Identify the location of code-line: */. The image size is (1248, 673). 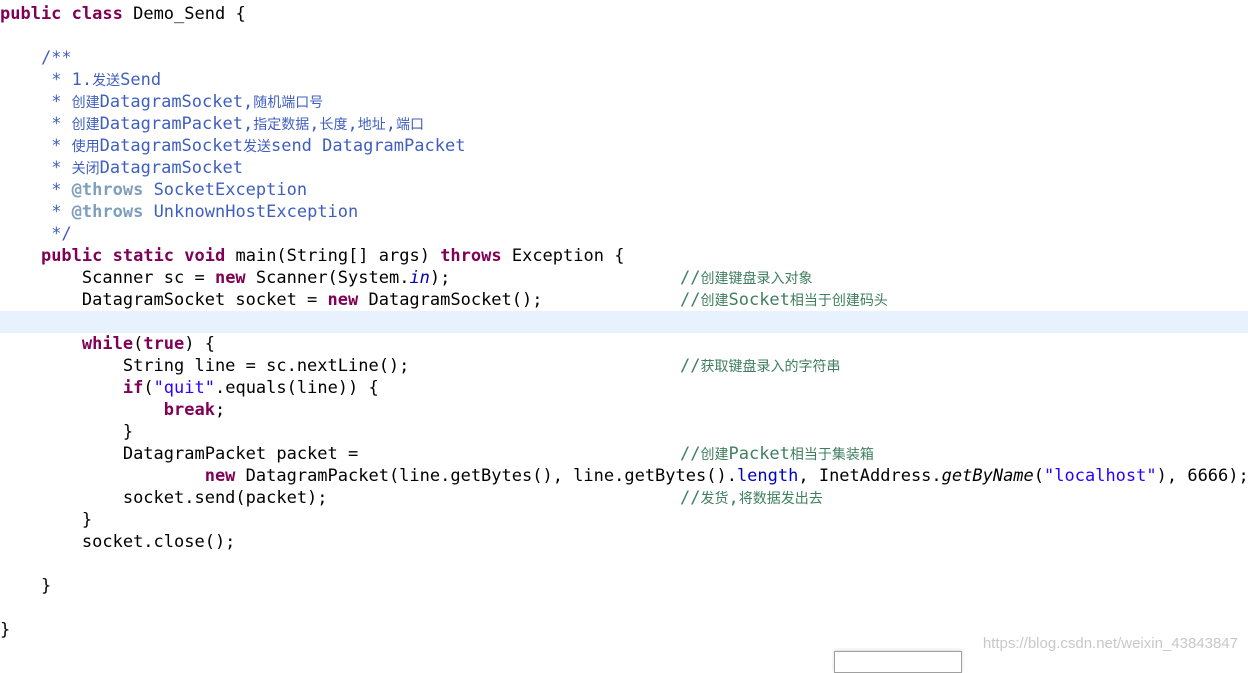
(624, 234).